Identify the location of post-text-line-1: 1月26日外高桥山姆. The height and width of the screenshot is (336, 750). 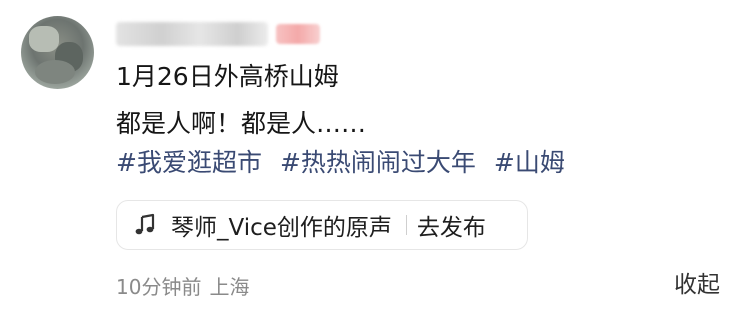
(227, 76).